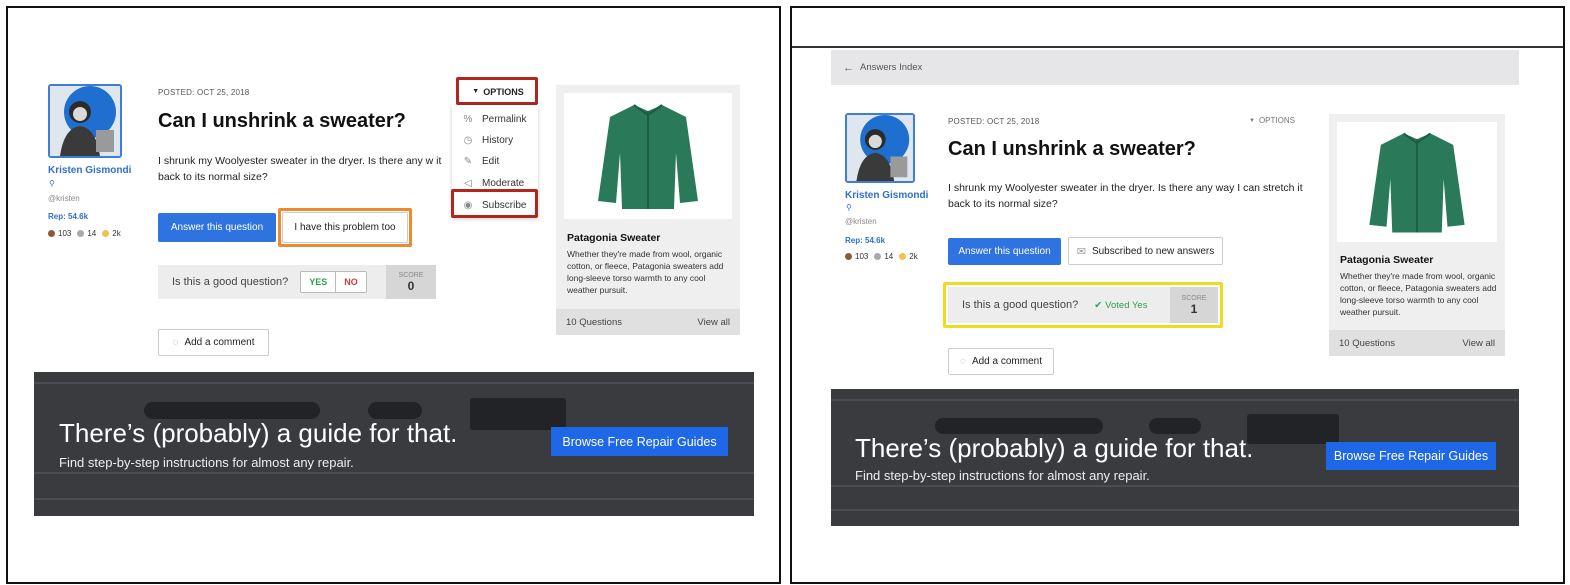 The image size is (1570, 585). What do you see at coordinates (1175, 67) in the screenshot?
I see `breadcrumb-bar: ← Answers Index` at bounding box center [1175, 67].